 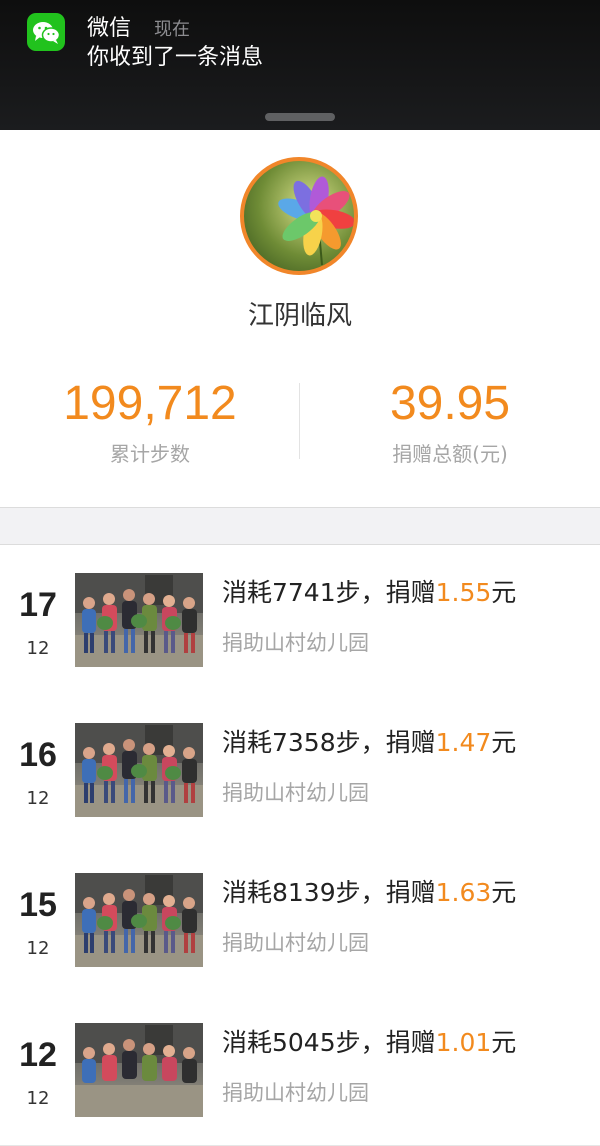 What do you see at coordinates (299, 316) in the screenshot?
I see `user-name: 江阴临风` at bounding box center [299, 316].